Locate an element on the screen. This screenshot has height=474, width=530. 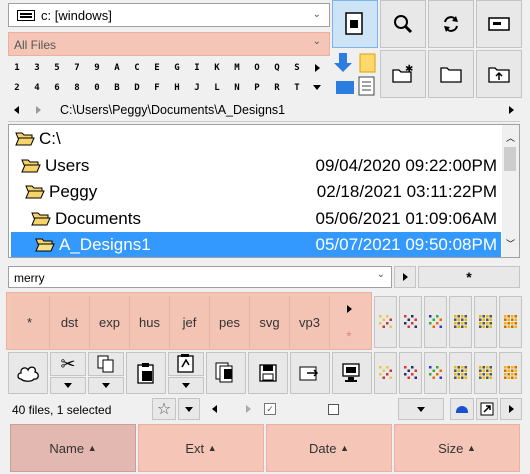
ext-filter-button: jef is located at coordinates (190, 322).